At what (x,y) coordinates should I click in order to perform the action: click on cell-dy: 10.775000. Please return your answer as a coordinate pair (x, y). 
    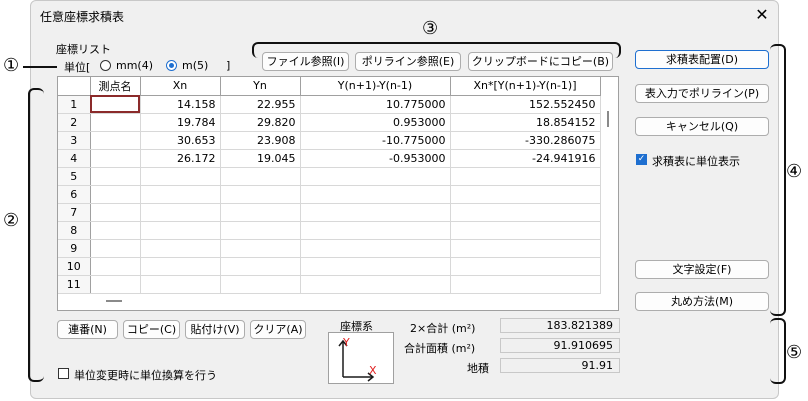
    Looking at the image, I should click on (375, 104).